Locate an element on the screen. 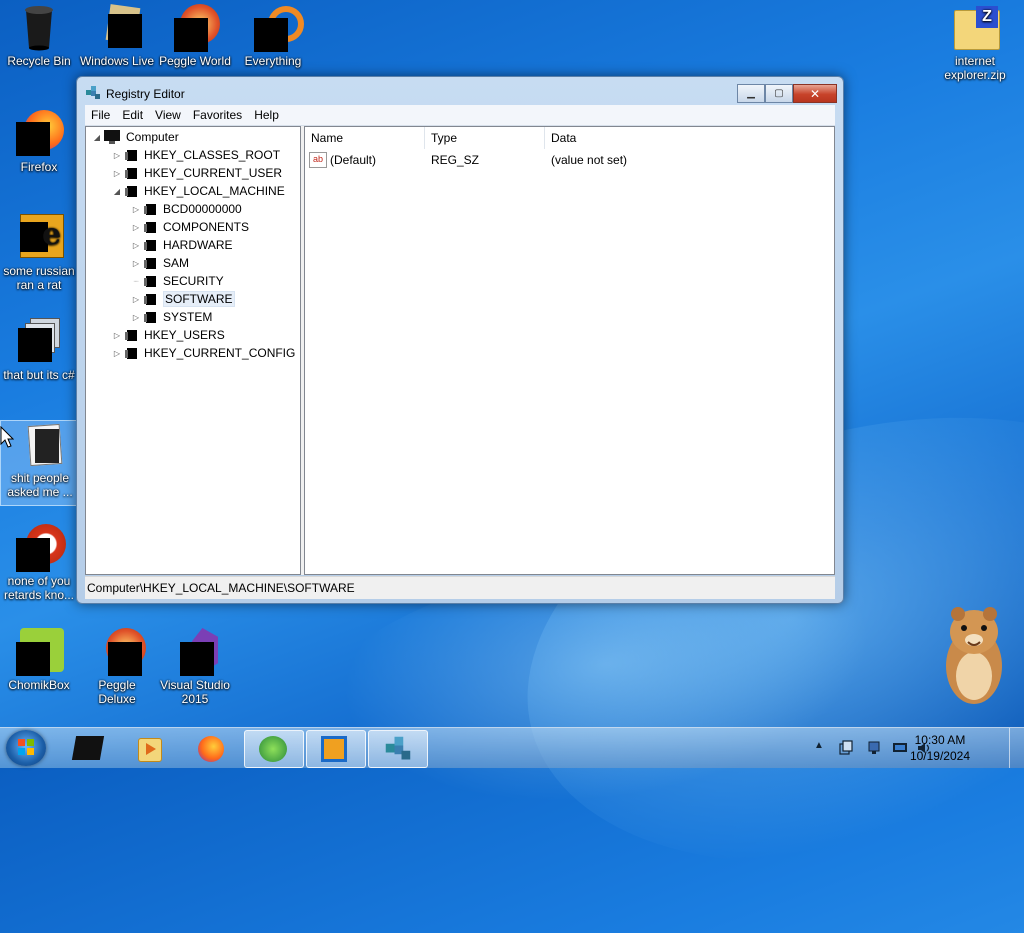 The width and height of the screenshot is (1024, 933). value-row: ab (Default) is located at coordinates (342, 160).